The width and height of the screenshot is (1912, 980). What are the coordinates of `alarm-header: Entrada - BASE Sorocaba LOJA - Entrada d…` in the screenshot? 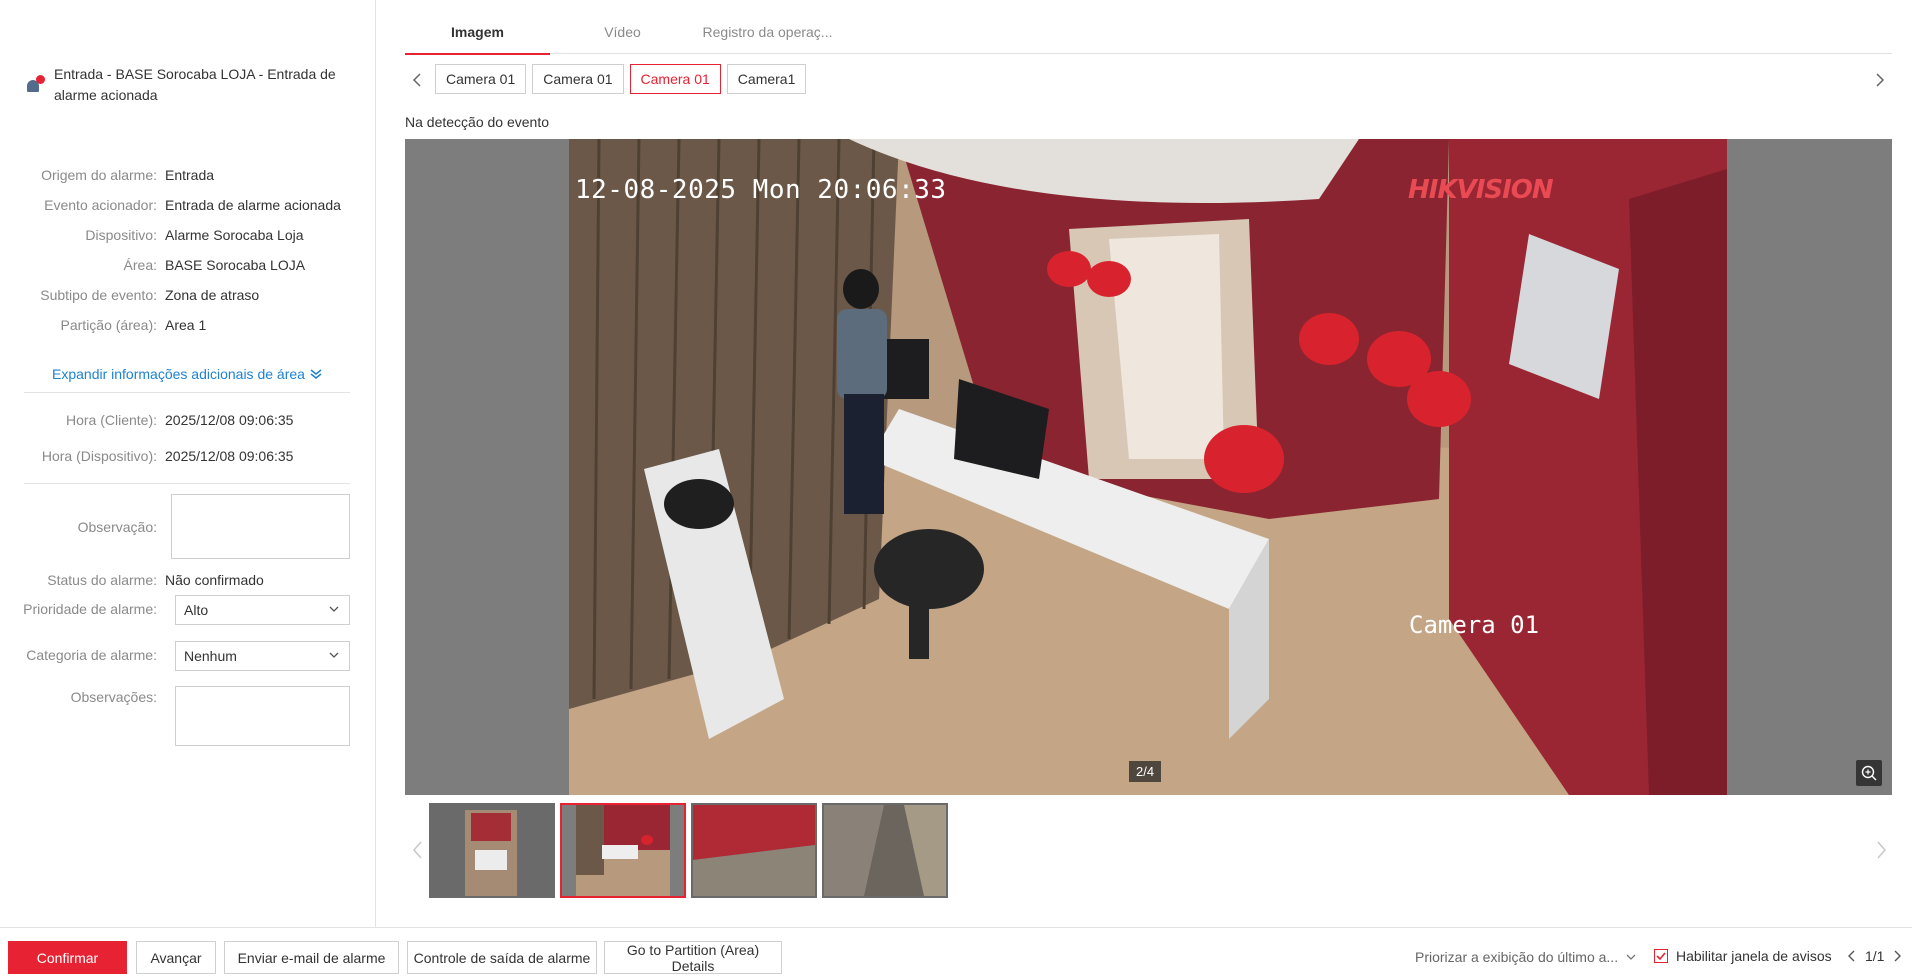 It's located at (191, 85).